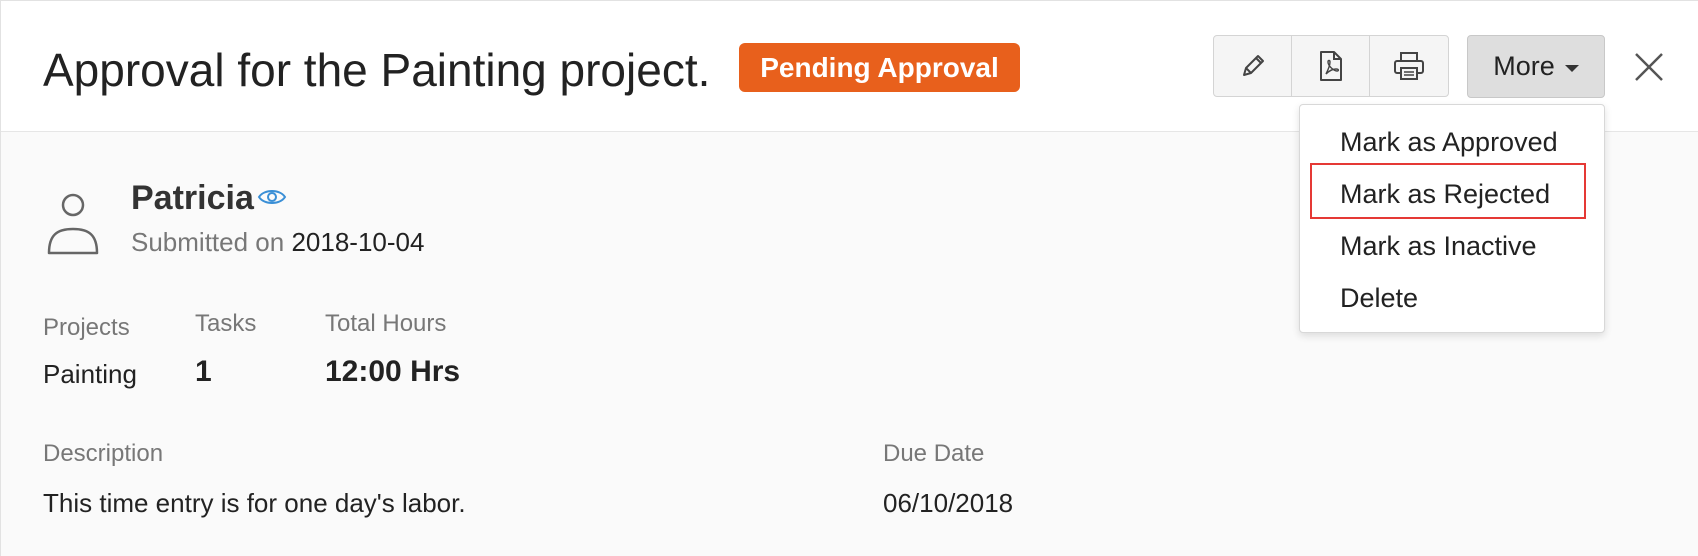  What do you see at coordinates (192, 198) in the screenshot?
I see `submitter-name: Patricia` at bounding box center [192, 198].